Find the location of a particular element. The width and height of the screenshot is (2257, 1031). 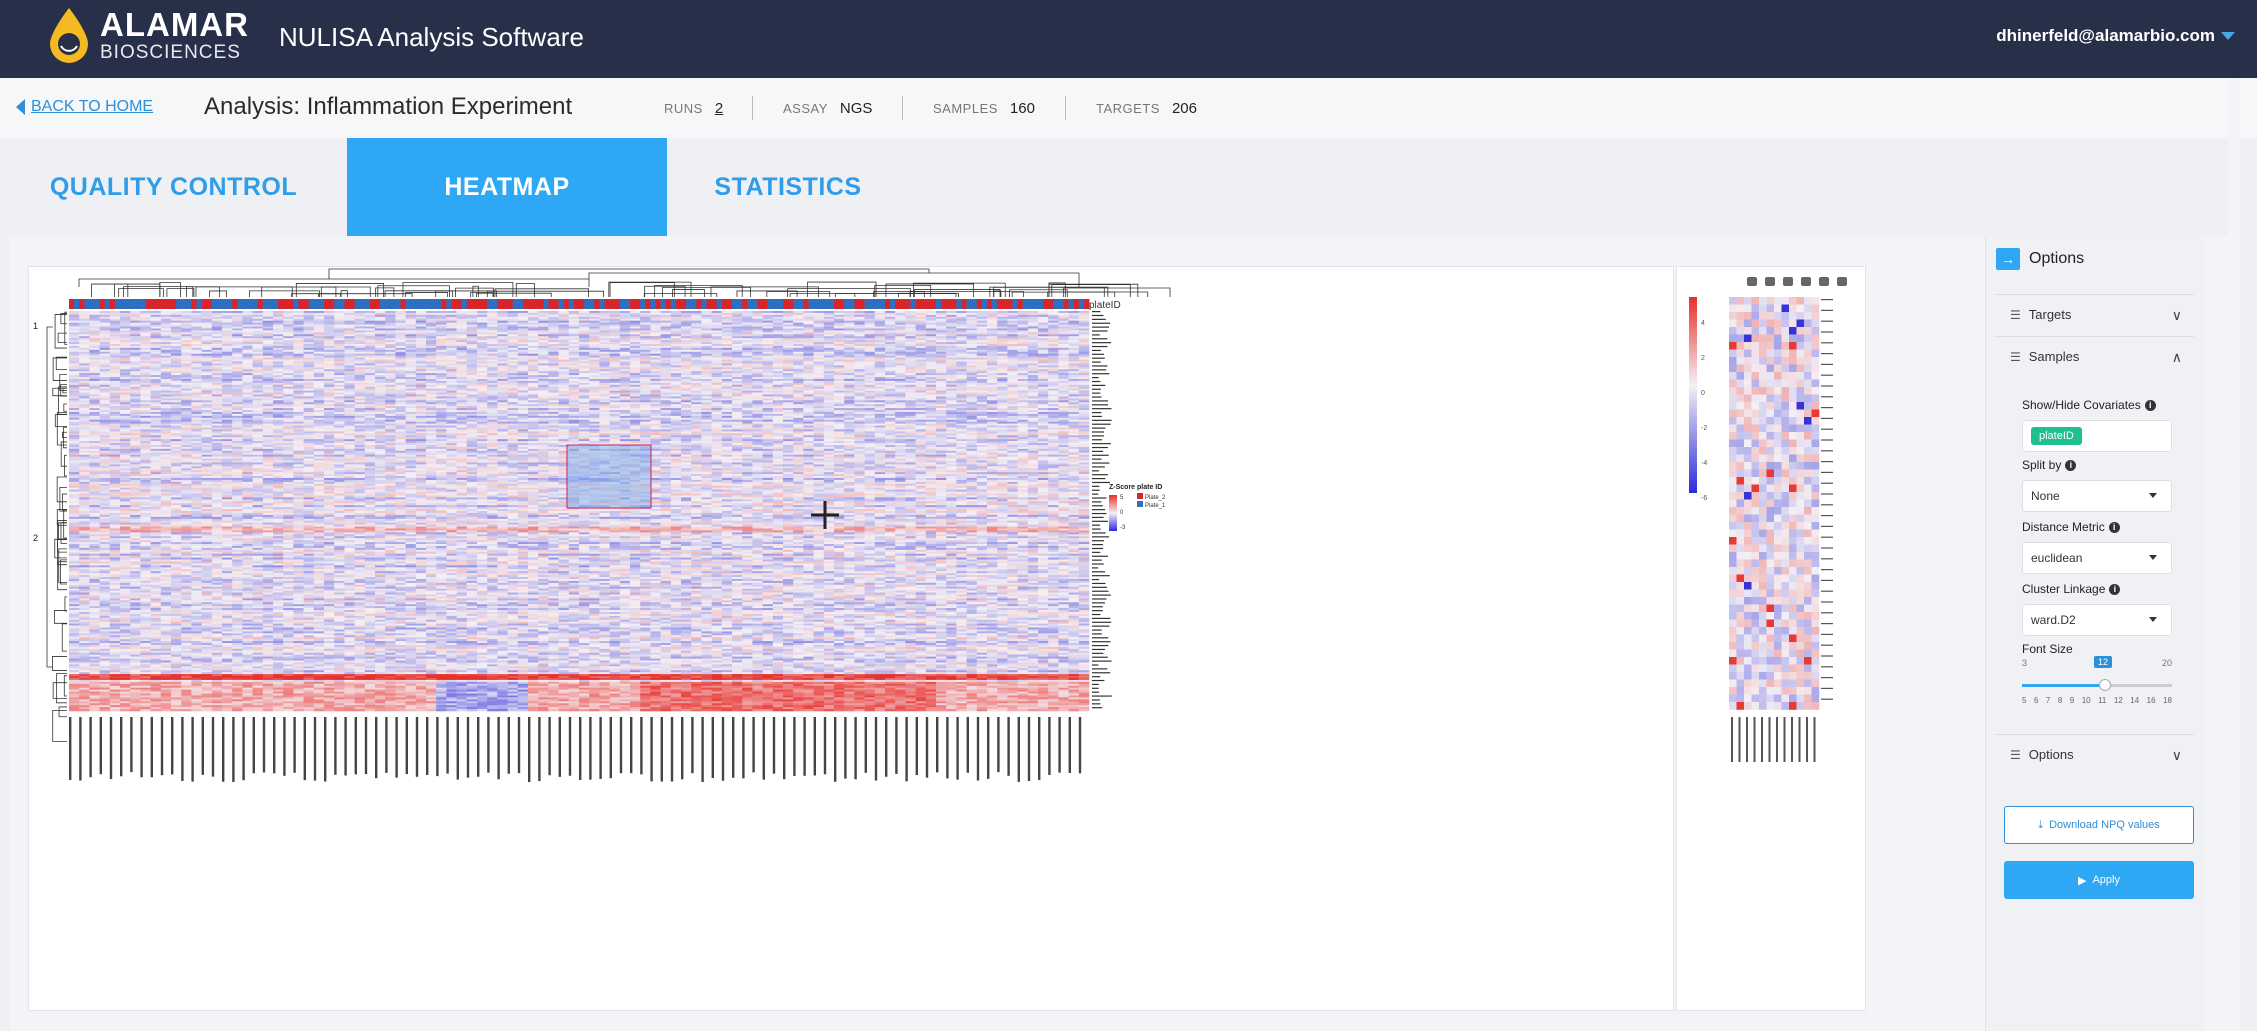

logo-line2: BIOSCIENCES is located at coordinates (174, 52).